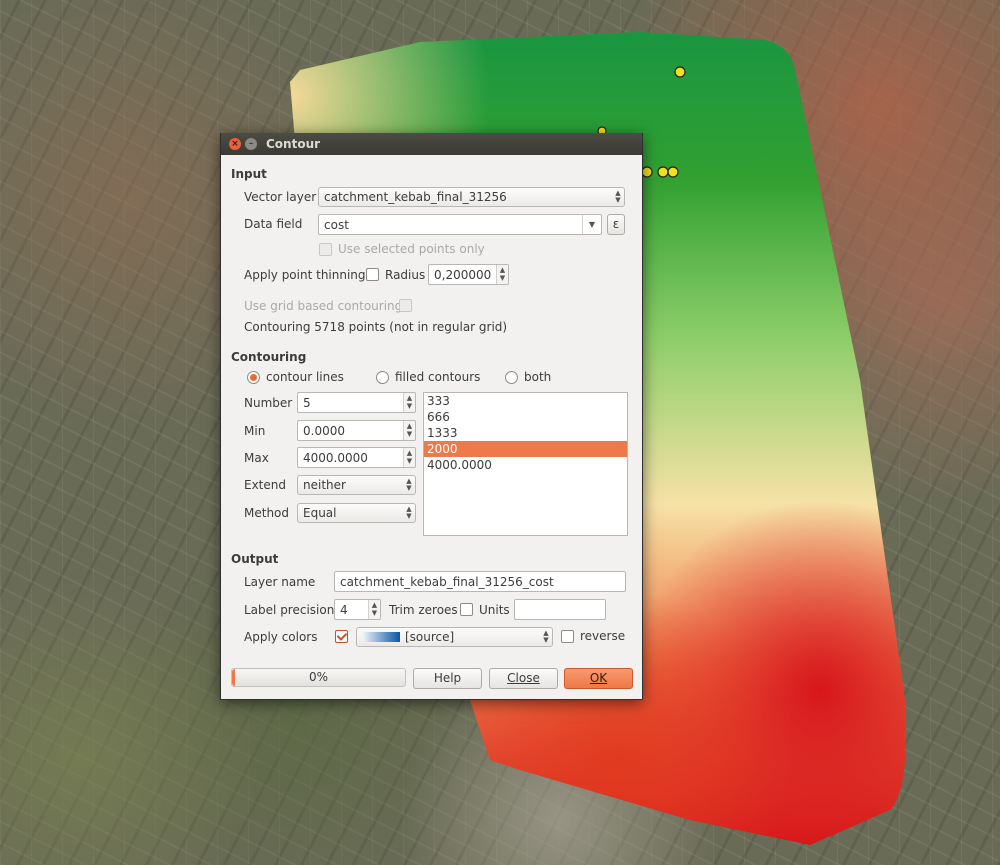 Image resolution: width=1000 pixels, height=865 pixels. I want to click on extend-label: Extend, so click(265, 485).